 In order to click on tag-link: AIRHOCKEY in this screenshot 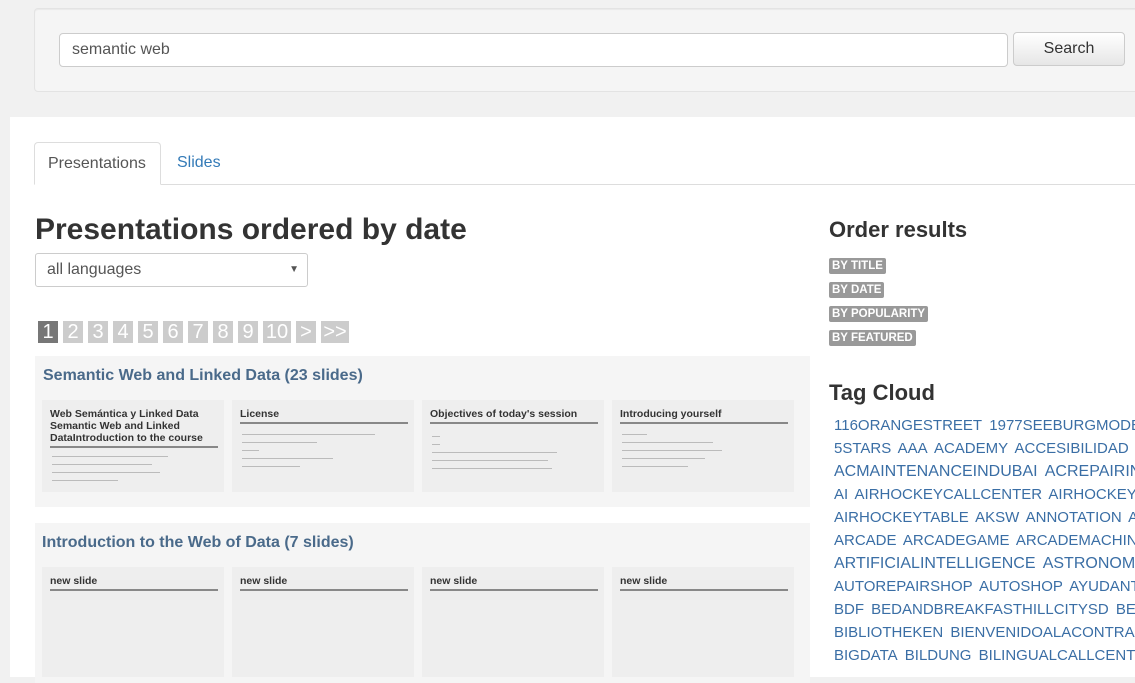, I will do `click(1091, 494)`.